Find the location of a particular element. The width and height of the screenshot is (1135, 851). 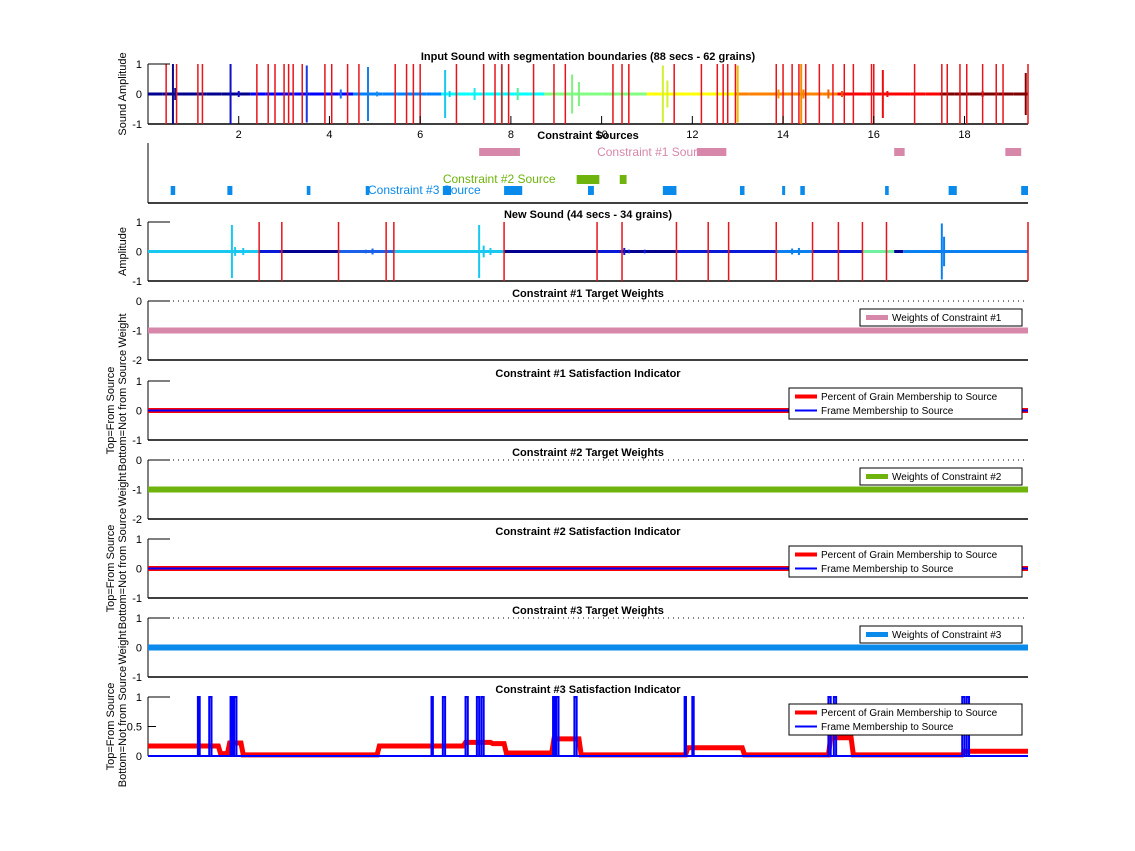

grain-membership-line is located at coordinates (588, 746).